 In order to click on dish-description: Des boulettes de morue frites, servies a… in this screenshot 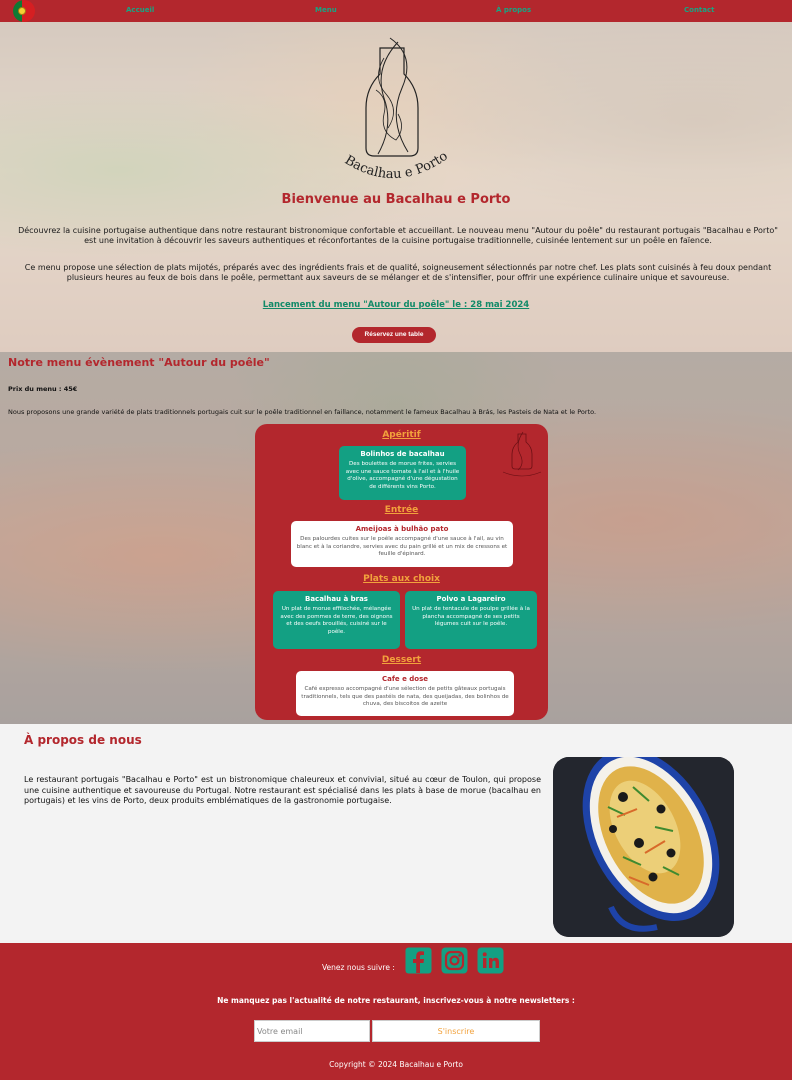, I will do `click(402, 475)`.